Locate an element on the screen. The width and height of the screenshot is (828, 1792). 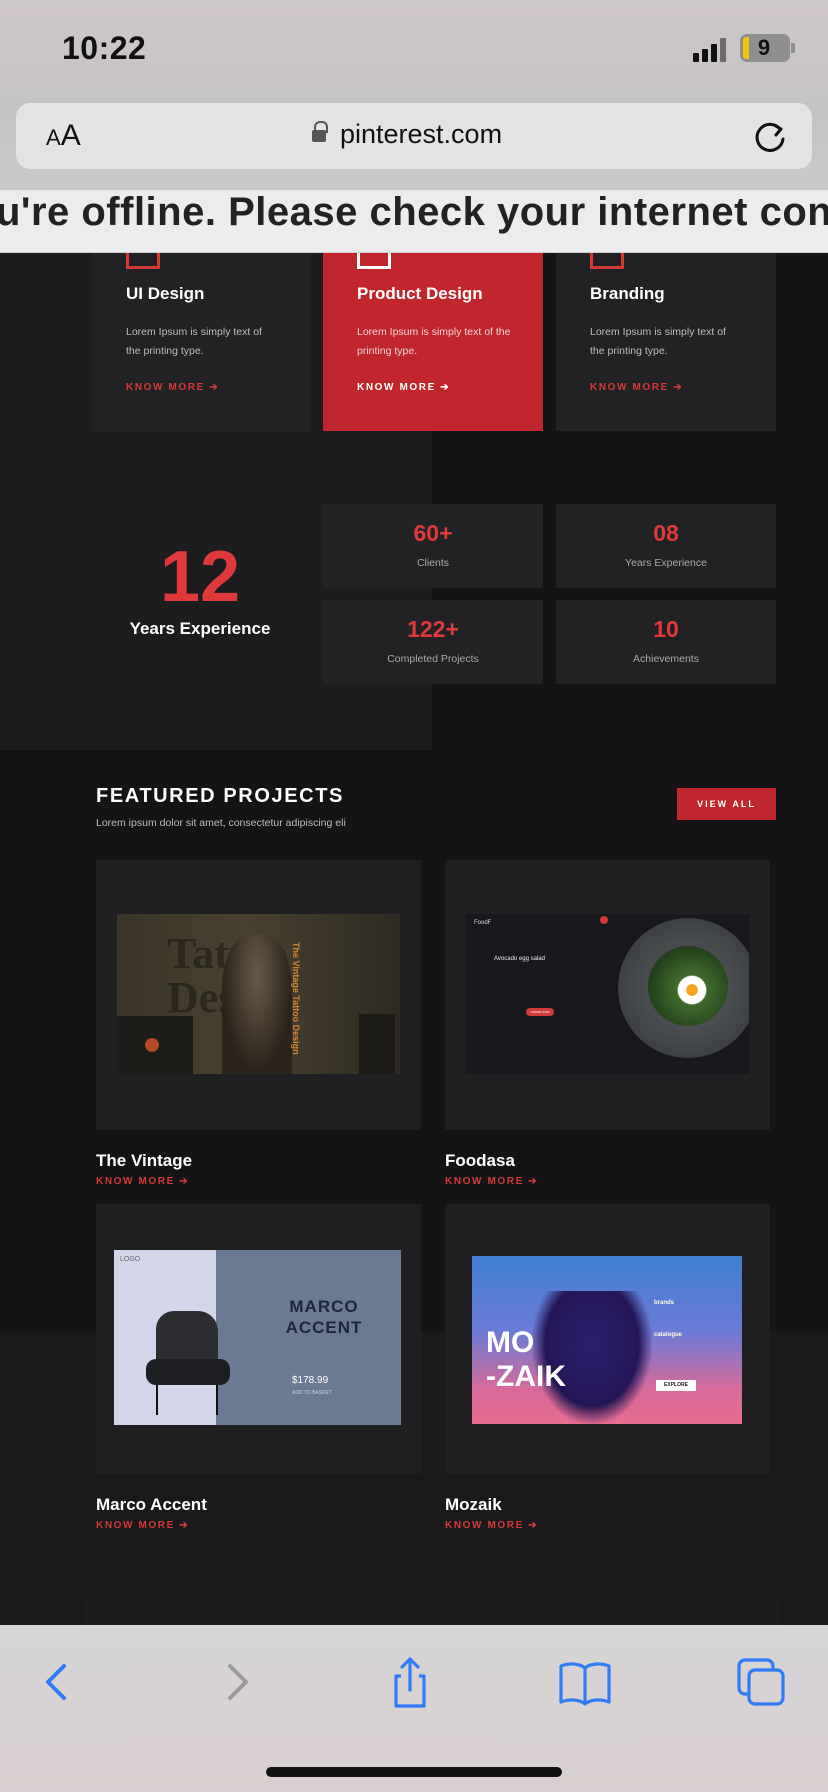
project-title: Marco Accent is located at coordinates (151, 1504).